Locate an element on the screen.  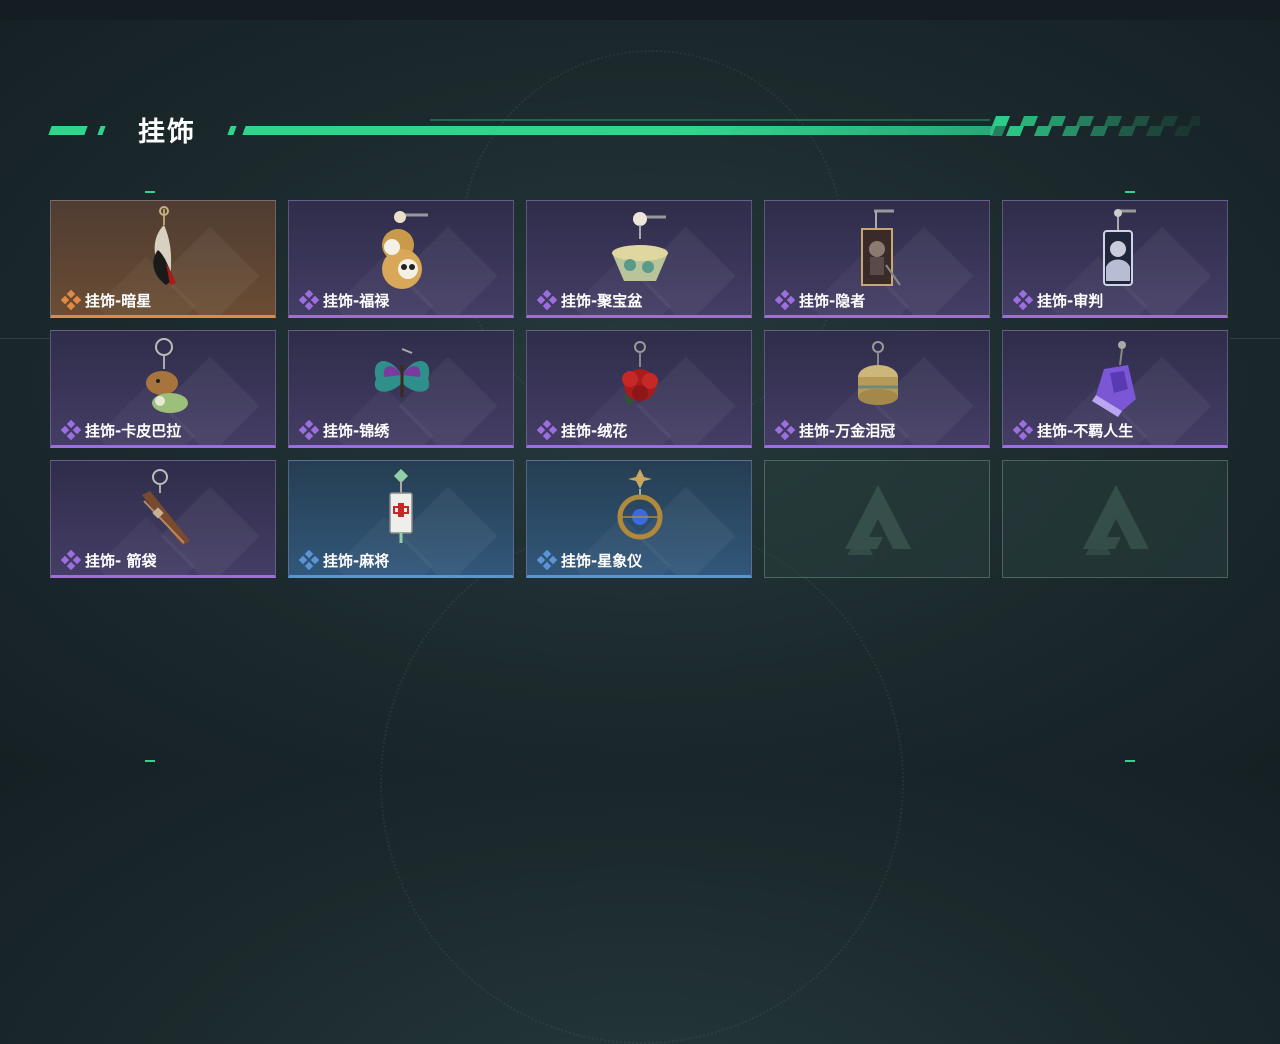
charm-label: 挂饰-绒花 is located at coordinates (582, 430).